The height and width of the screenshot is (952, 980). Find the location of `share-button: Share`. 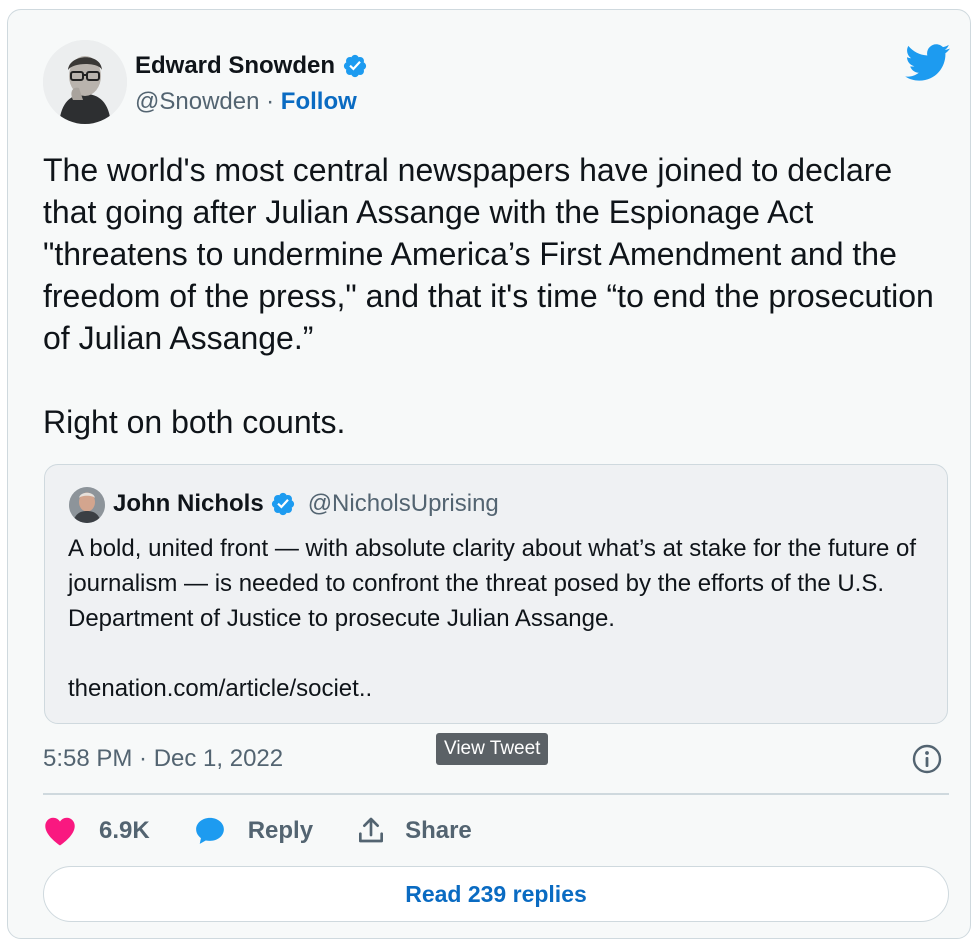

share-button: Share is located at coordinates (413, 831).